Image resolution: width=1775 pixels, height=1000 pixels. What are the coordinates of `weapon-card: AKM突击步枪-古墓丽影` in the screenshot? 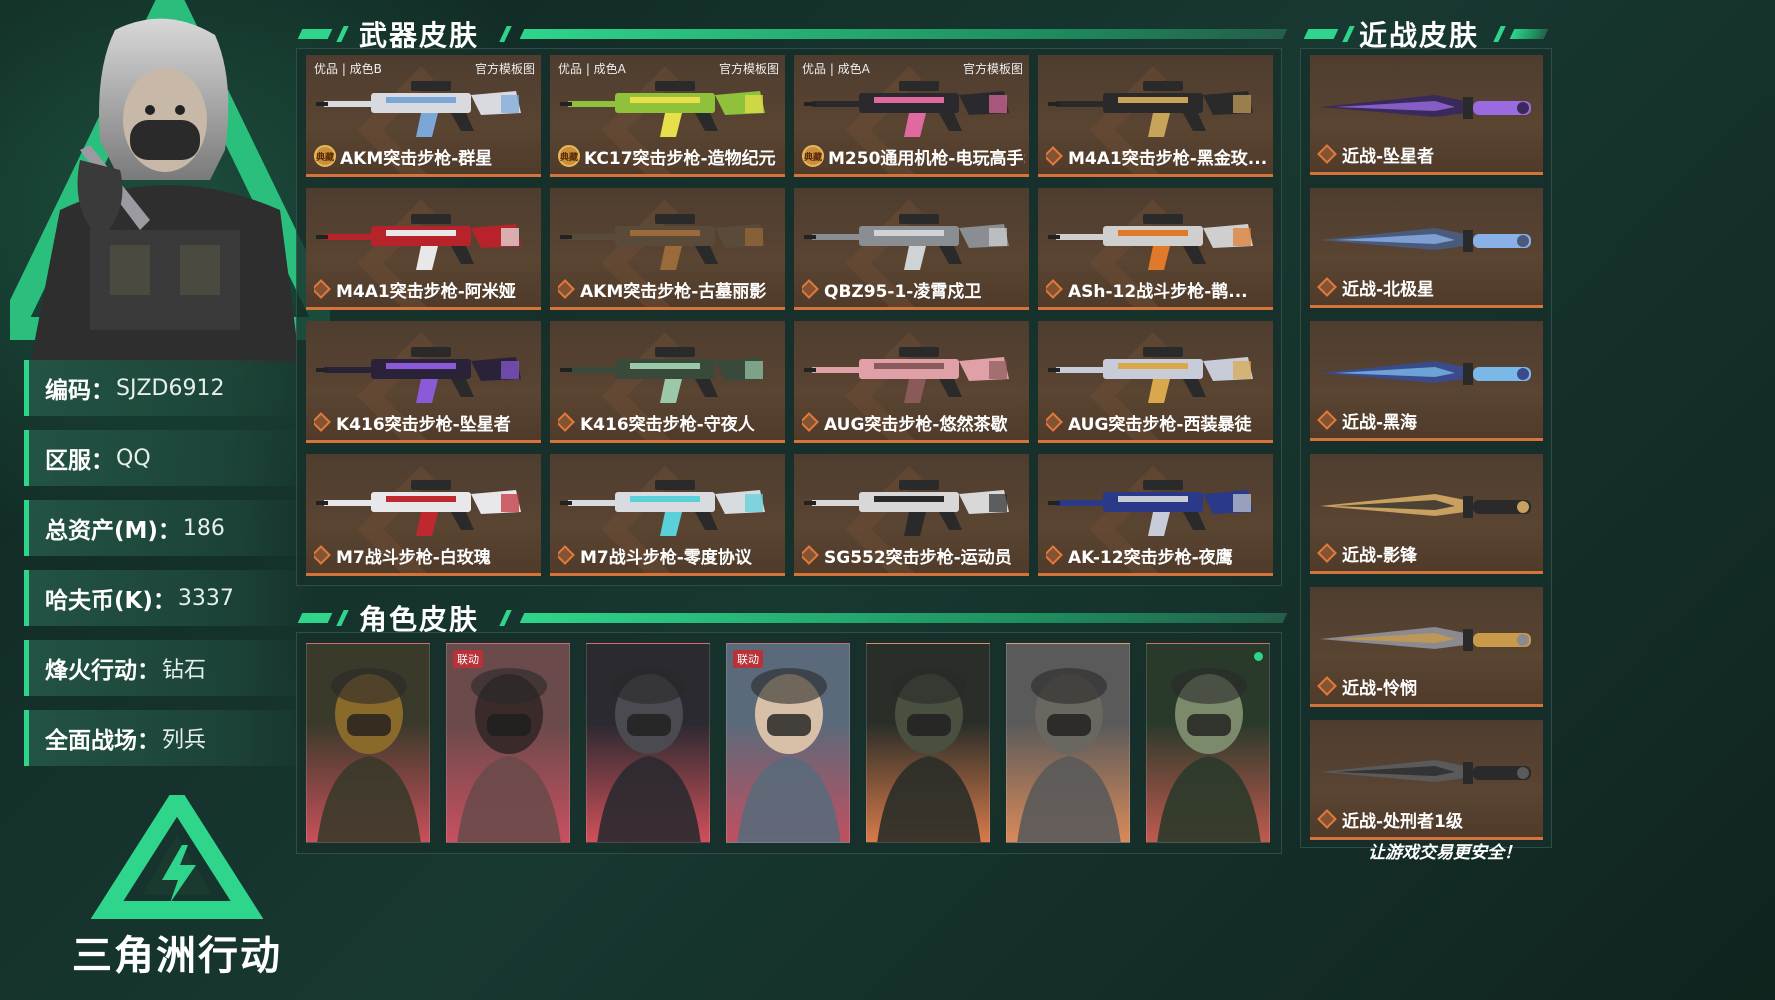 It's located at (667, 249).